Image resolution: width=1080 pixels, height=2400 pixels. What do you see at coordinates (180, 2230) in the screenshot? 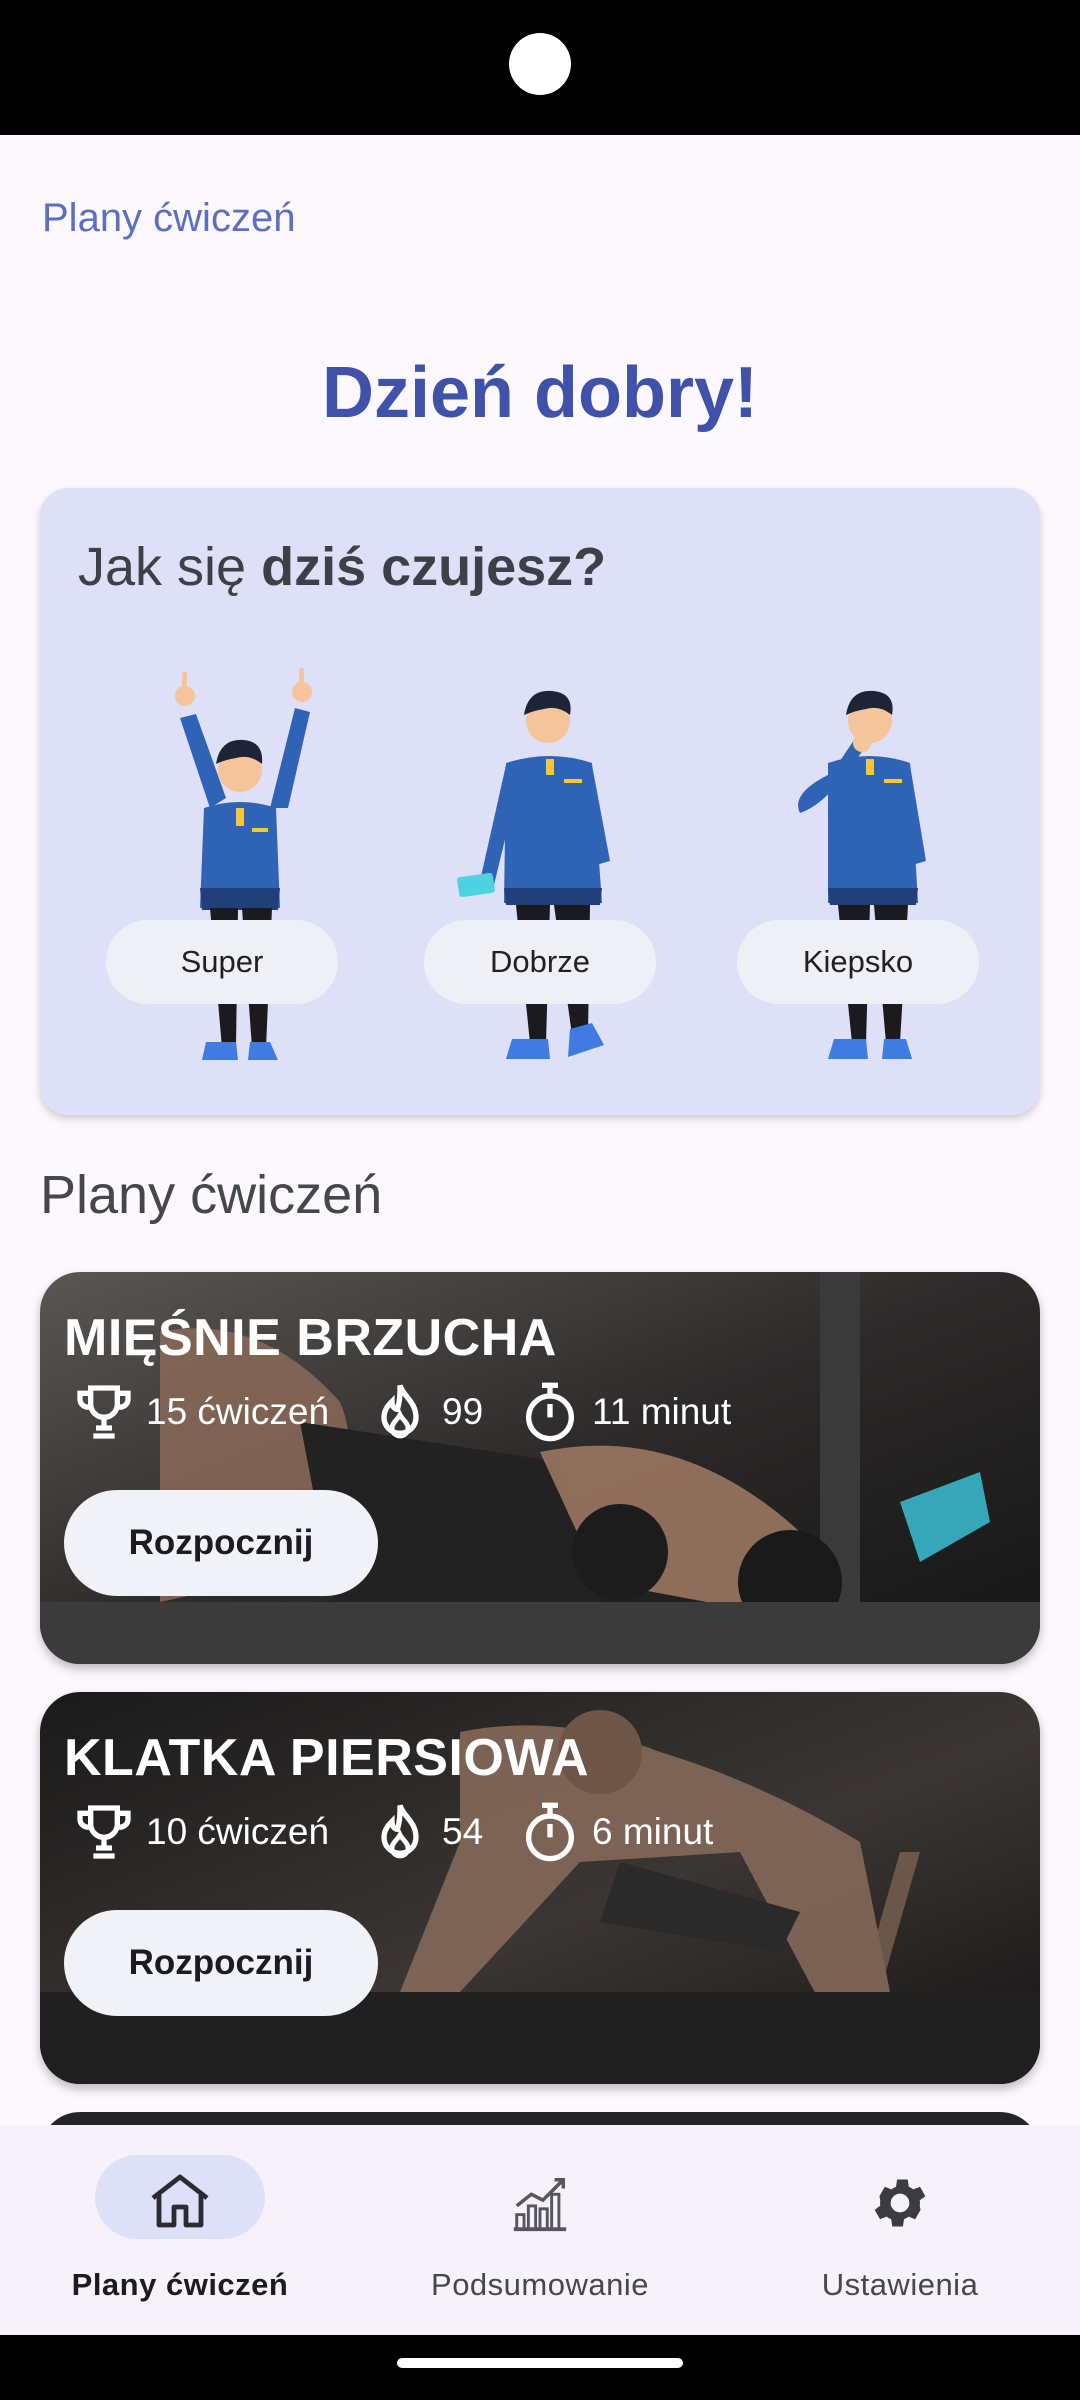
I see `nav-item-plans: Plany ćwiczeń` at bounding box center [180, 2230].